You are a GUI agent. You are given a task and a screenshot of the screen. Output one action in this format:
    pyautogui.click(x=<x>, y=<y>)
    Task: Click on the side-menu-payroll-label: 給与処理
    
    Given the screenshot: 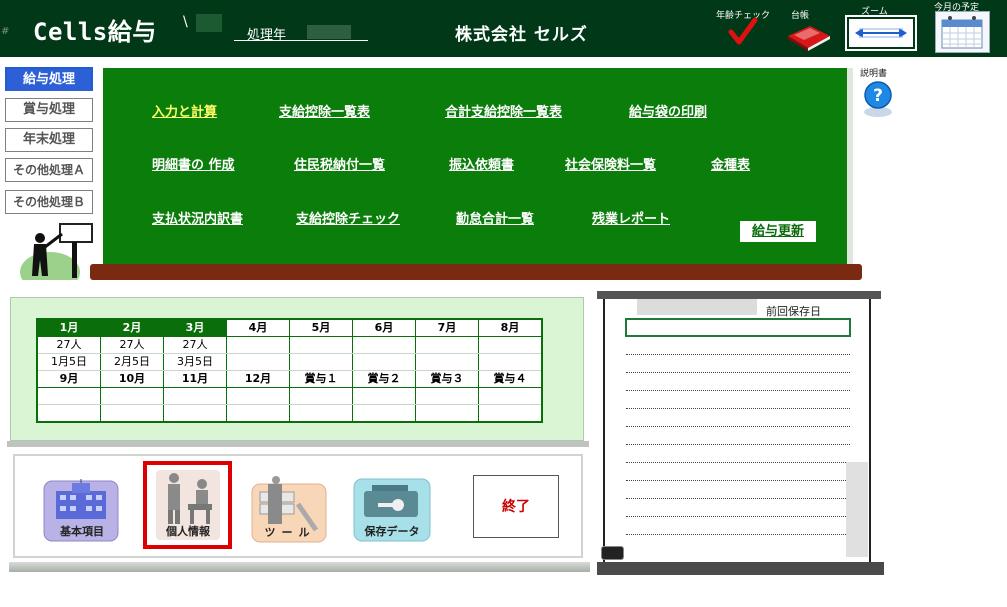 What is the action you would take?
    pyautogui.click(x=49, y=80)
    